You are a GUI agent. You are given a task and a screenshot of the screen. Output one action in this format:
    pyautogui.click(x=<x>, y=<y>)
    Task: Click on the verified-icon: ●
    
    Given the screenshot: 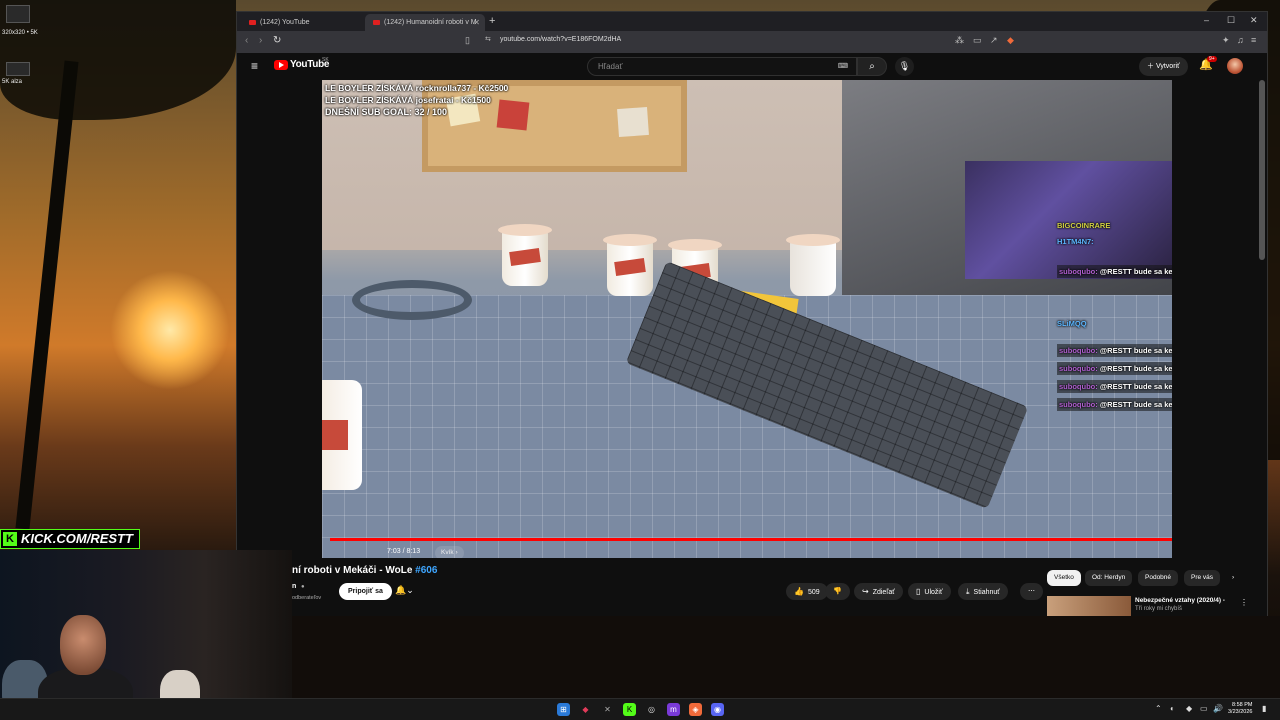 What is the action you would take?
    pyautogui.click(x=303, y=587)
    